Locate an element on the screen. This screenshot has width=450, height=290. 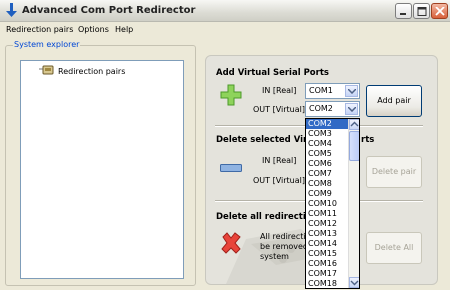
chevron-up-icon is located at coordinates (354, 124).